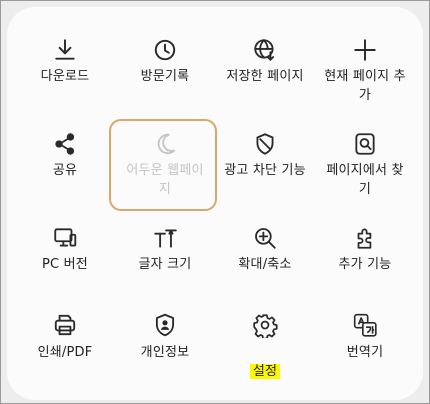  Describe the element at coordinates (65, 264) in the screenshot. I see `menu-item-label: PC 버전` at that location.